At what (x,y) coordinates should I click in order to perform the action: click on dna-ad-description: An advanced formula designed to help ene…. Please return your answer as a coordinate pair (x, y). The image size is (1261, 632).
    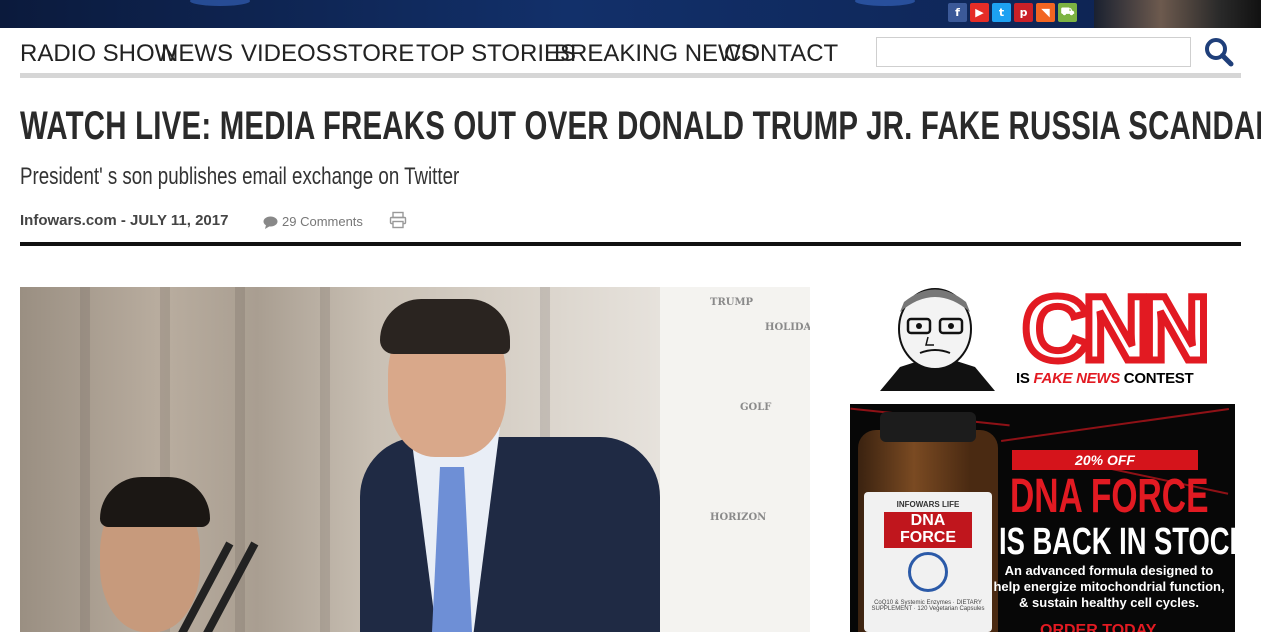
    Looking at the image, I should click on (1109, 586).